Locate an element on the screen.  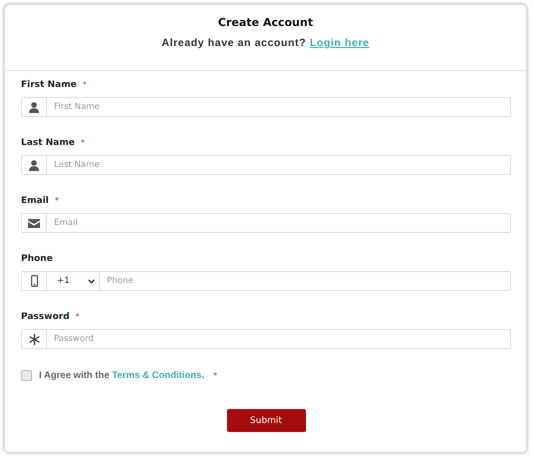
field-label: Password is located at coordinates (45, 317).